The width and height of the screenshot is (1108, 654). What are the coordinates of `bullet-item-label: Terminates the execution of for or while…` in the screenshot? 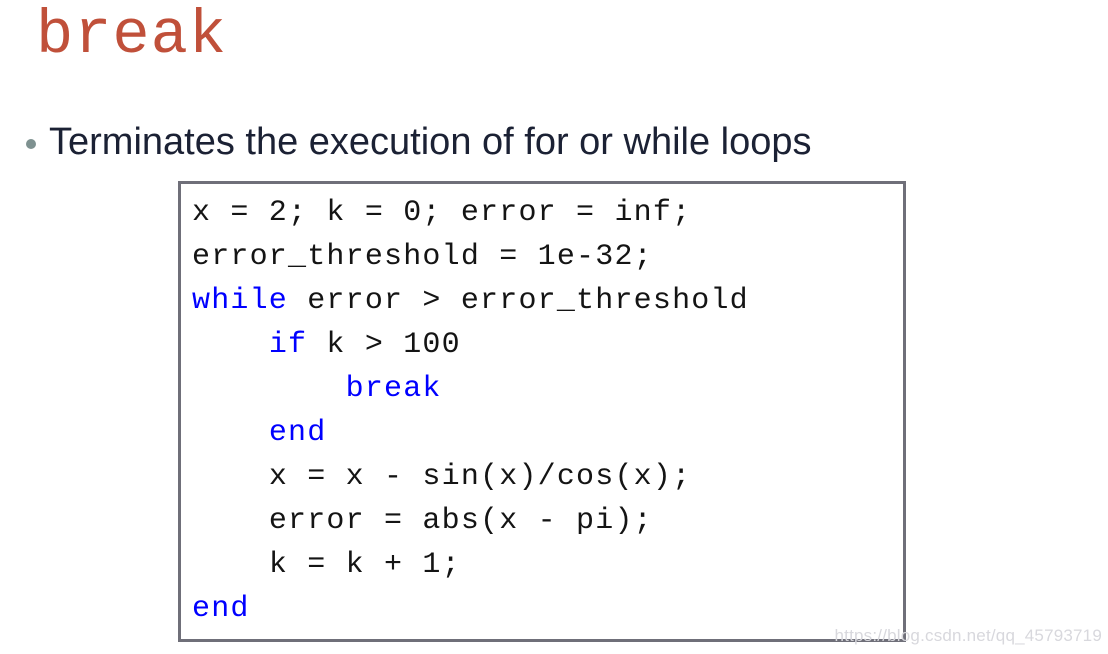 It's located at (430, 142).